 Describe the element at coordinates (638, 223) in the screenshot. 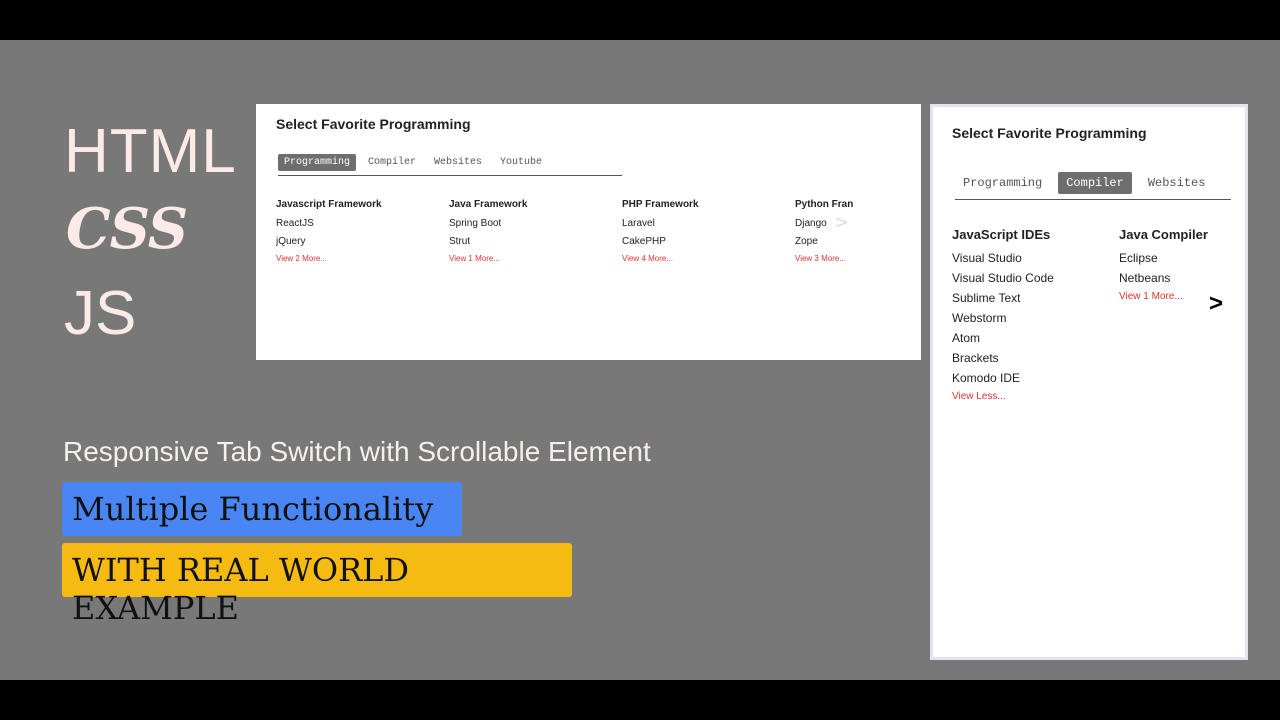

I see `list-item: Laravel` at that location.